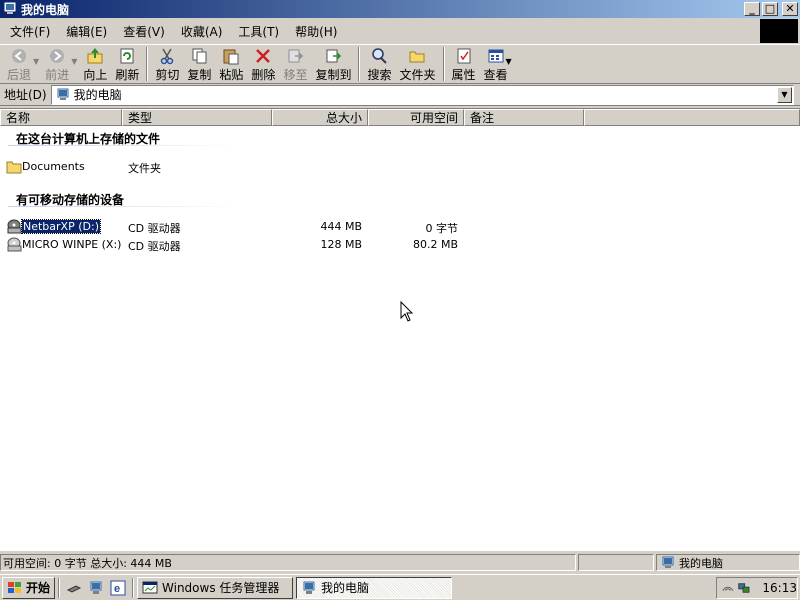 This screenshot has width=800, height=600. What do you see at coordinates (407, 311) in the screenshot?
I see `mouse-pointer-icon` at bounding box center [407, 311].